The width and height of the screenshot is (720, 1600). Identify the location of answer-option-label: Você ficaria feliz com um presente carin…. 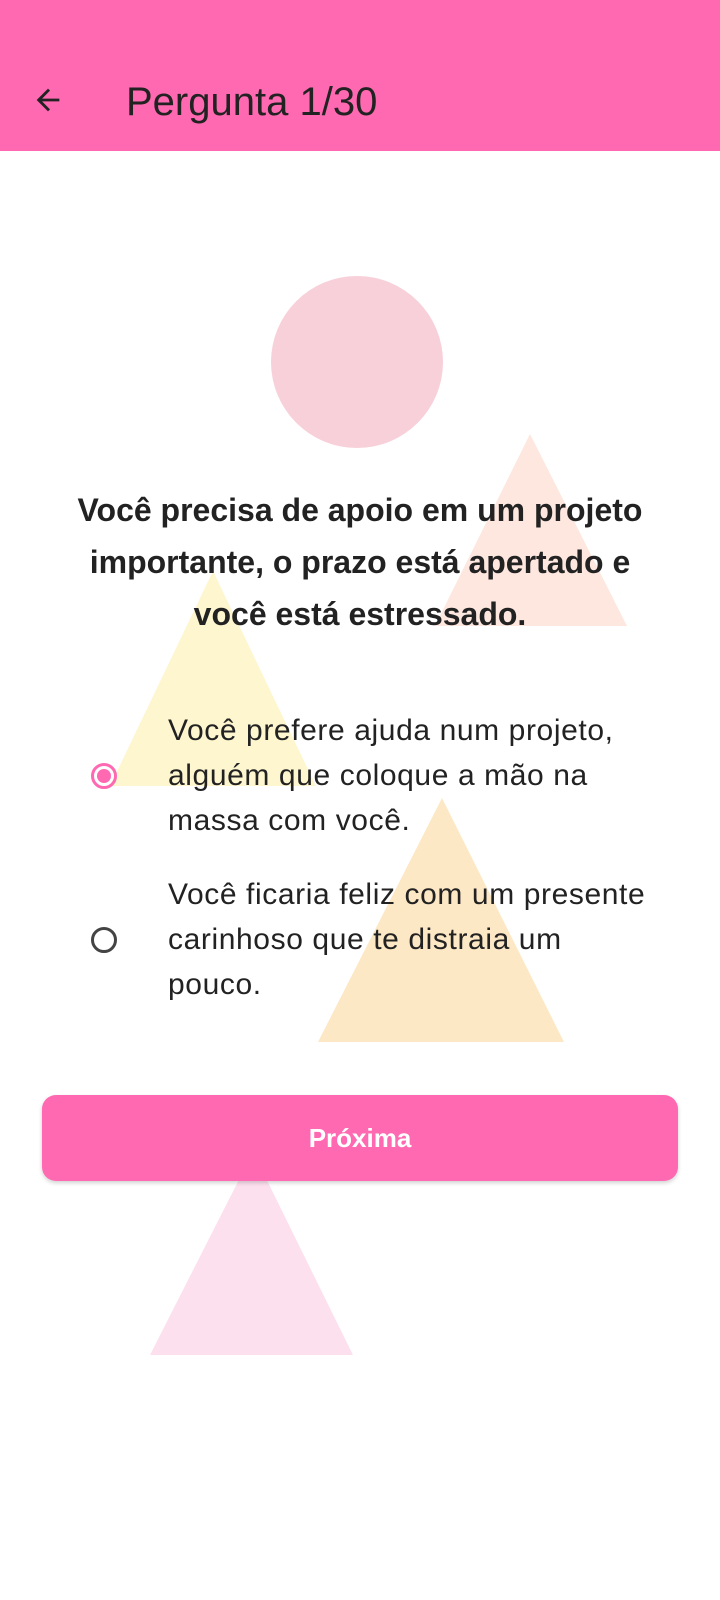
(407, 939).